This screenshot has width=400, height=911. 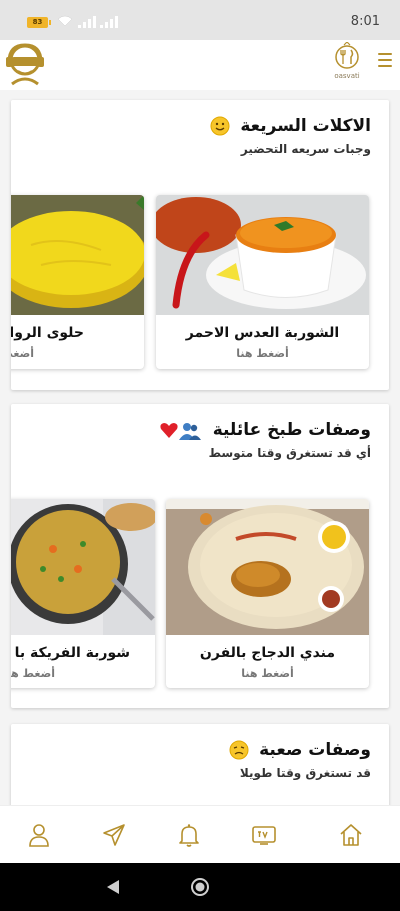 I want to click on system-navigation-bar, so click(x=200, y=887).